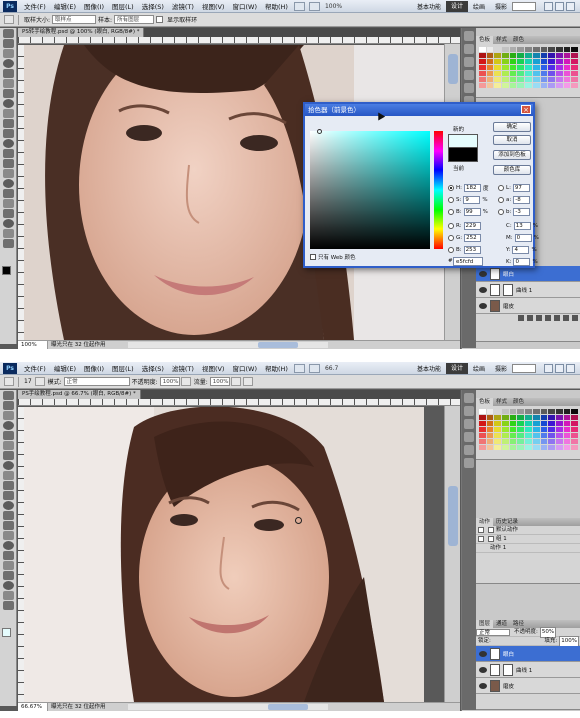 Image resolution: width=580 pixels, height=718 pixels. What do you see at coordinates (244, 368) in the screenshot?
I see `menu-window: 窗口(W)` at bounding box center [244, 368].